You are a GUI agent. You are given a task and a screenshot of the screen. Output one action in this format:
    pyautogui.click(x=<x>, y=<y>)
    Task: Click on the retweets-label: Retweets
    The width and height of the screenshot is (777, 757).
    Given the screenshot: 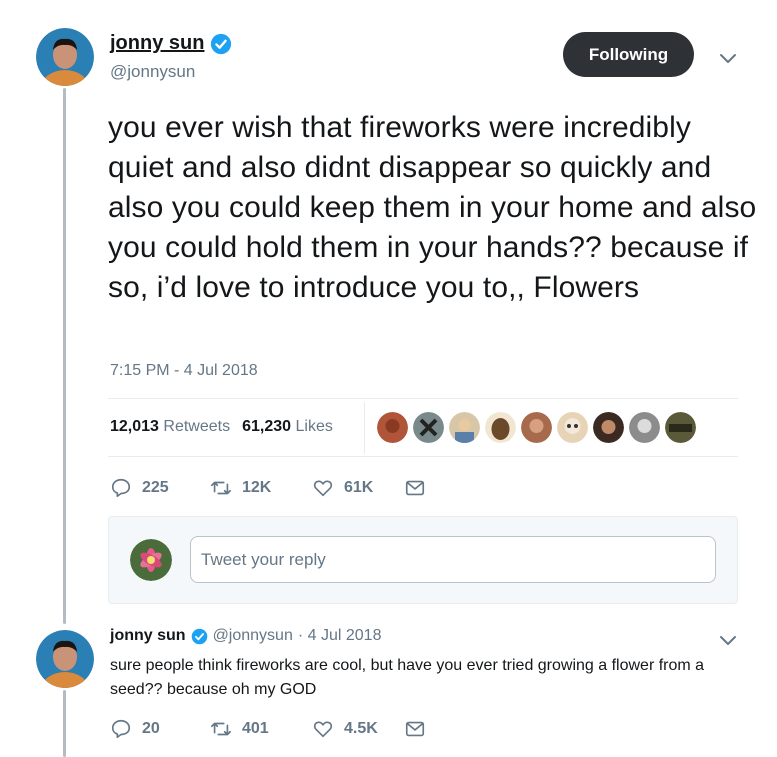 What is the action you would take?
    pyautogui.click(x=197, y=426)
    